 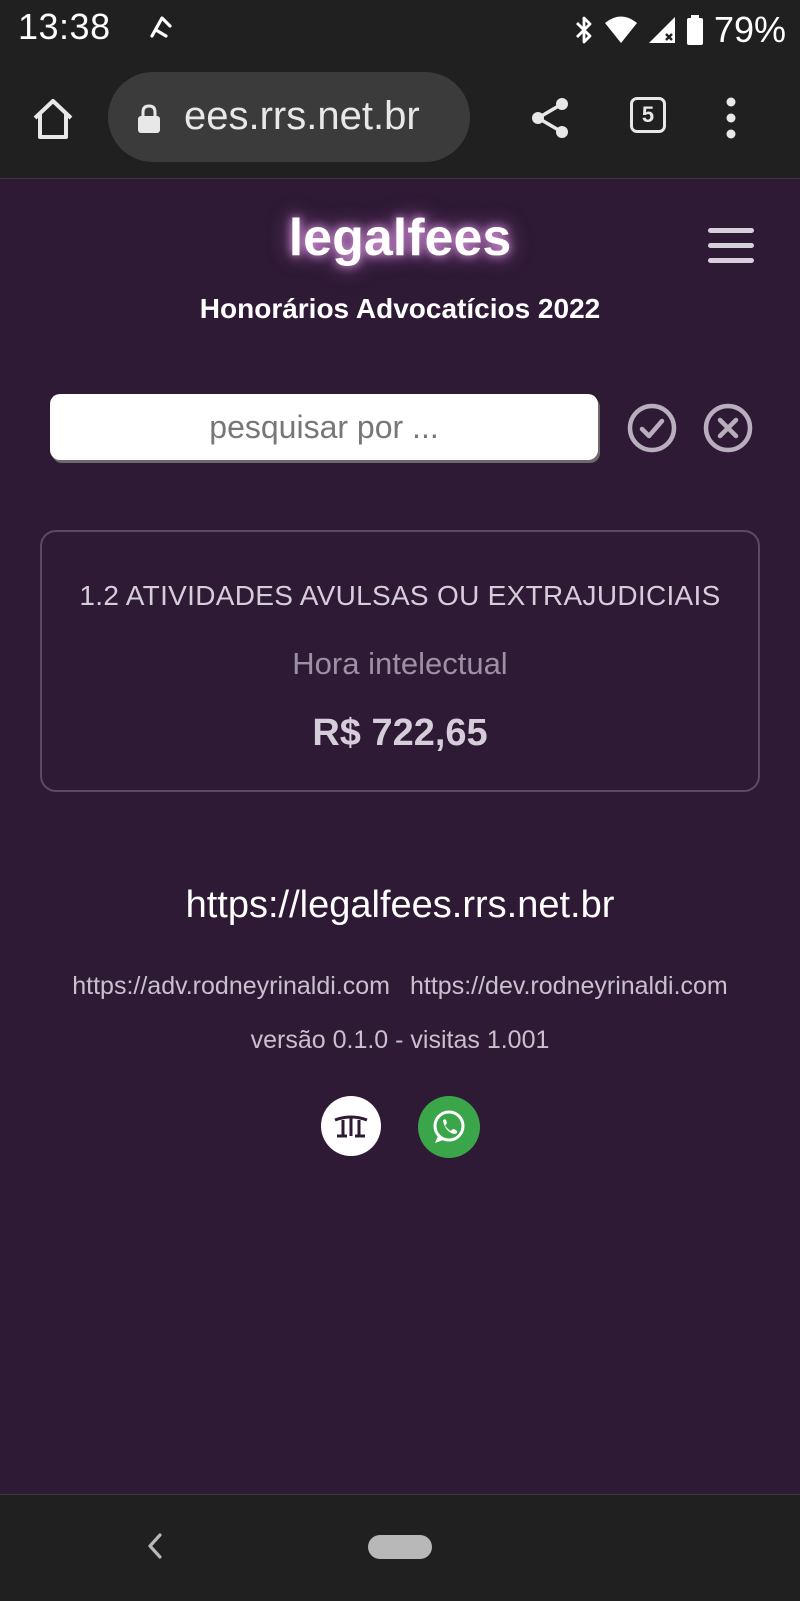 I want to click on app-notification-icon, so click(x=161, y=27).